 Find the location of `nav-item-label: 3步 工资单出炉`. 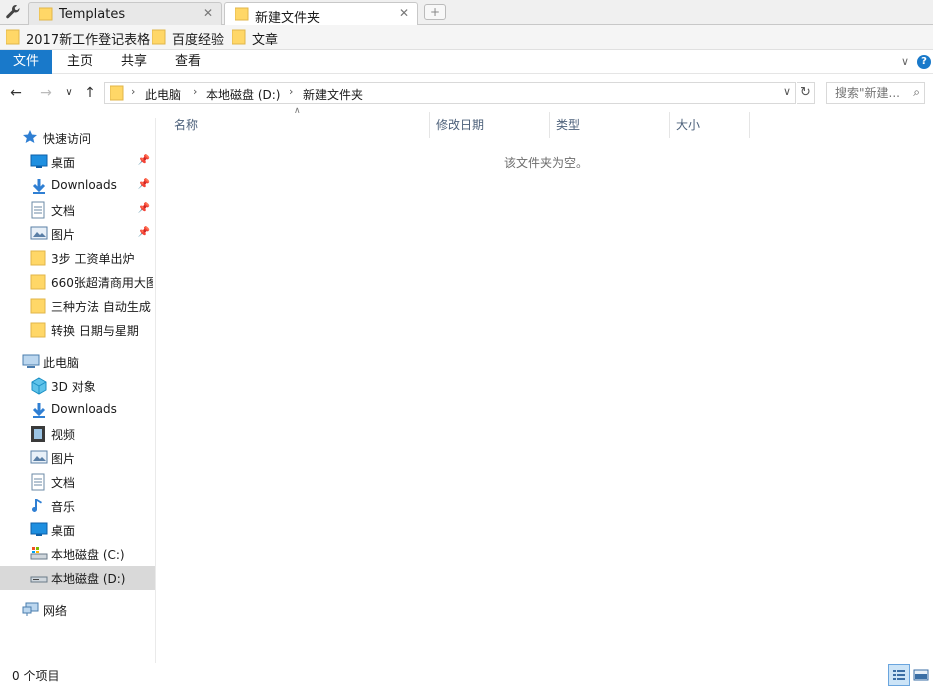

nav-item-label: 3步 工资单出炉 is located at coordinates (93, 259).